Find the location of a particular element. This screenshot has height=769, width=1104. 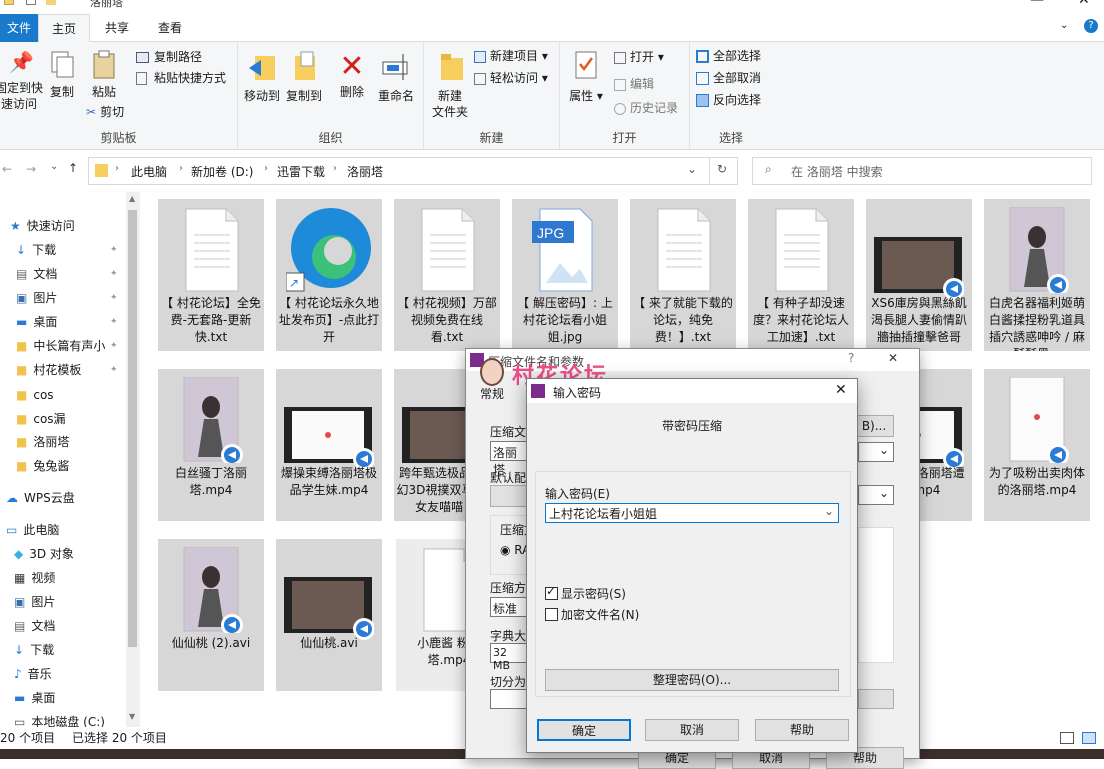

nav-item: ■ cos漏 is located at coordinates (41, 419).